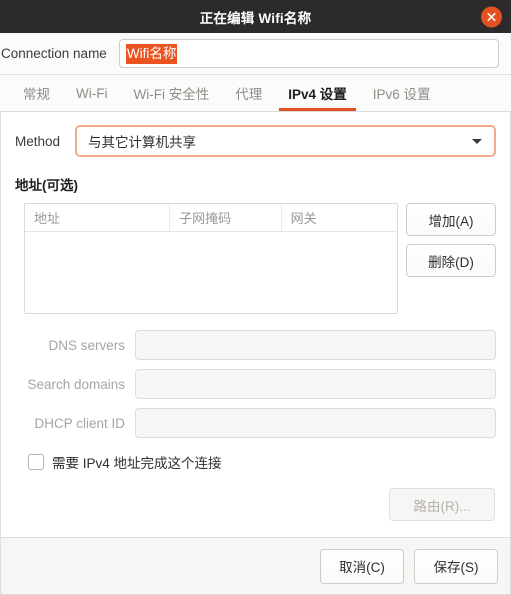 The width and height of the screenshot is (511, 595). I want to click on column-header-address: 地址, so click(98, 217).